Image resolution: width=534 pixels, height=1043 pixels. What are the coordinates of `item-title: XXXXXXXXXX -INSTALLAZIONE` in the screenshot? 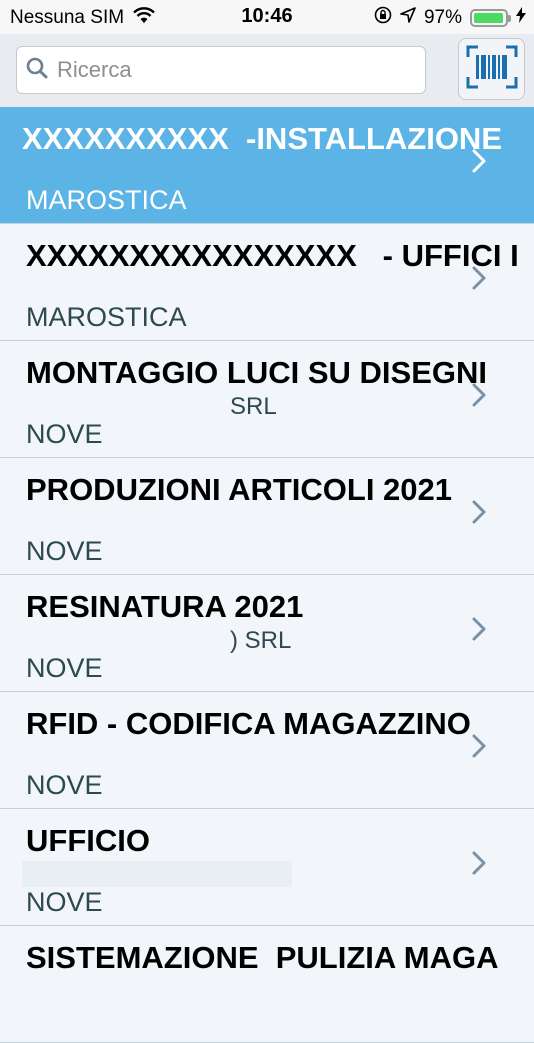 It's located at (266, 138).